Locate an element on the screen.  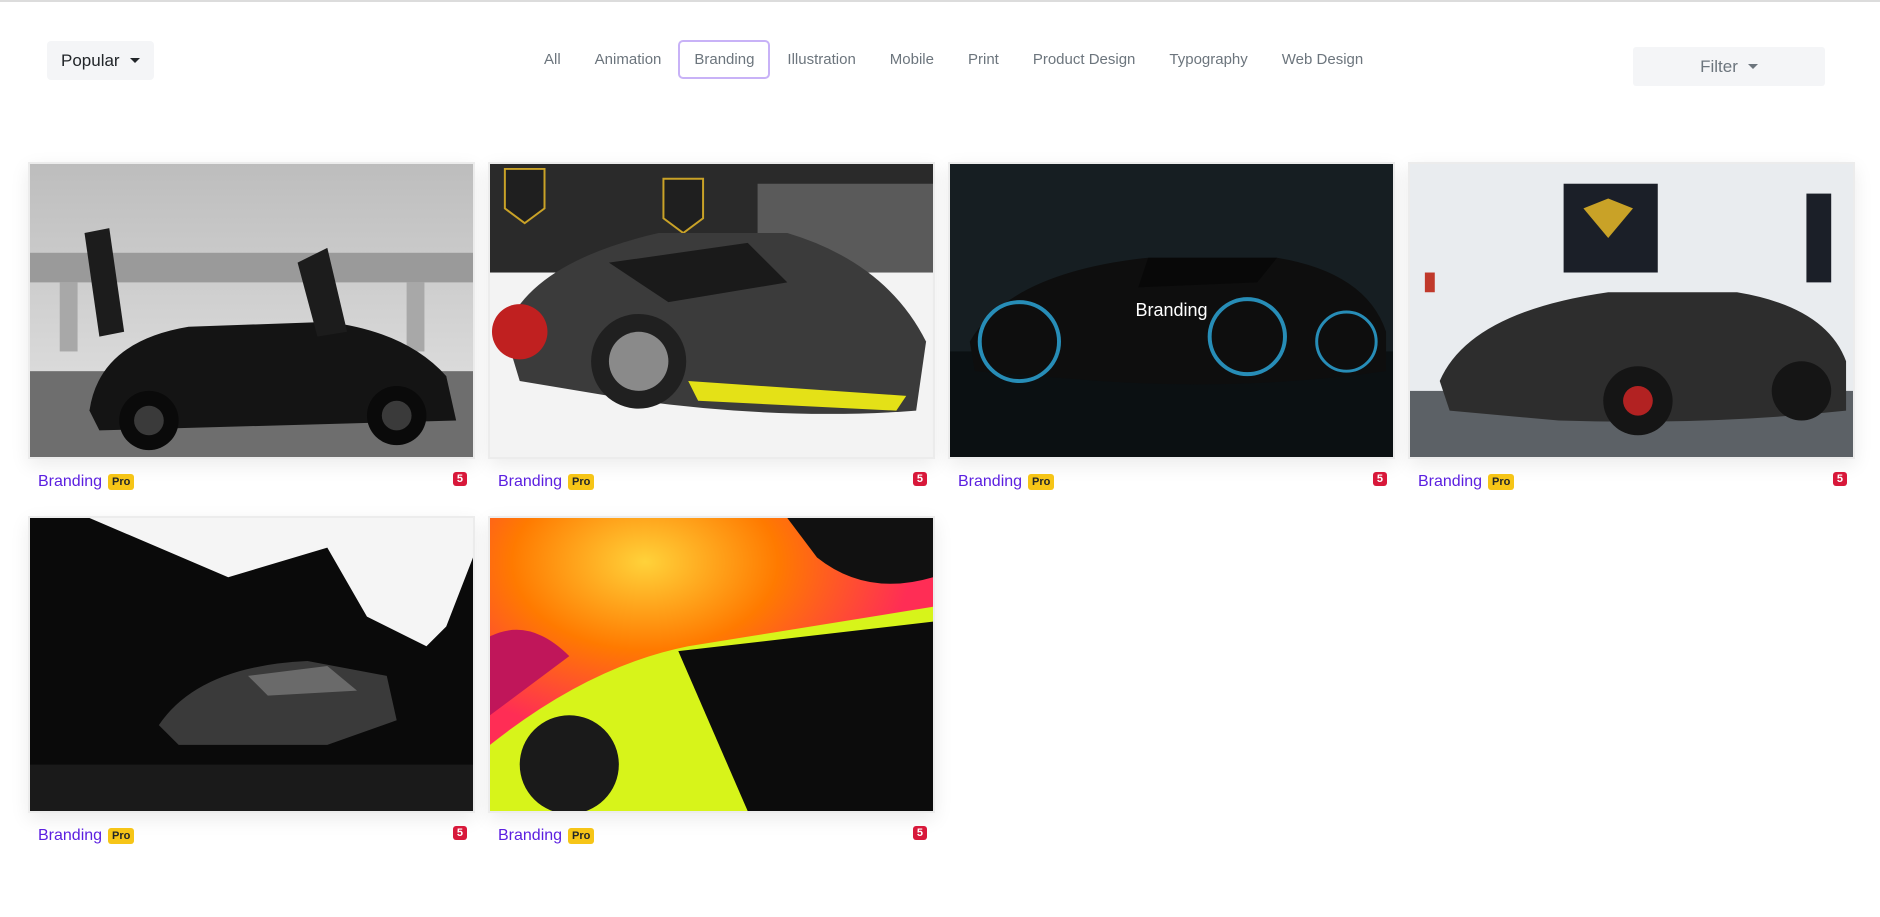
category-web-design: Web Design is located at coordinates (1322, 59).